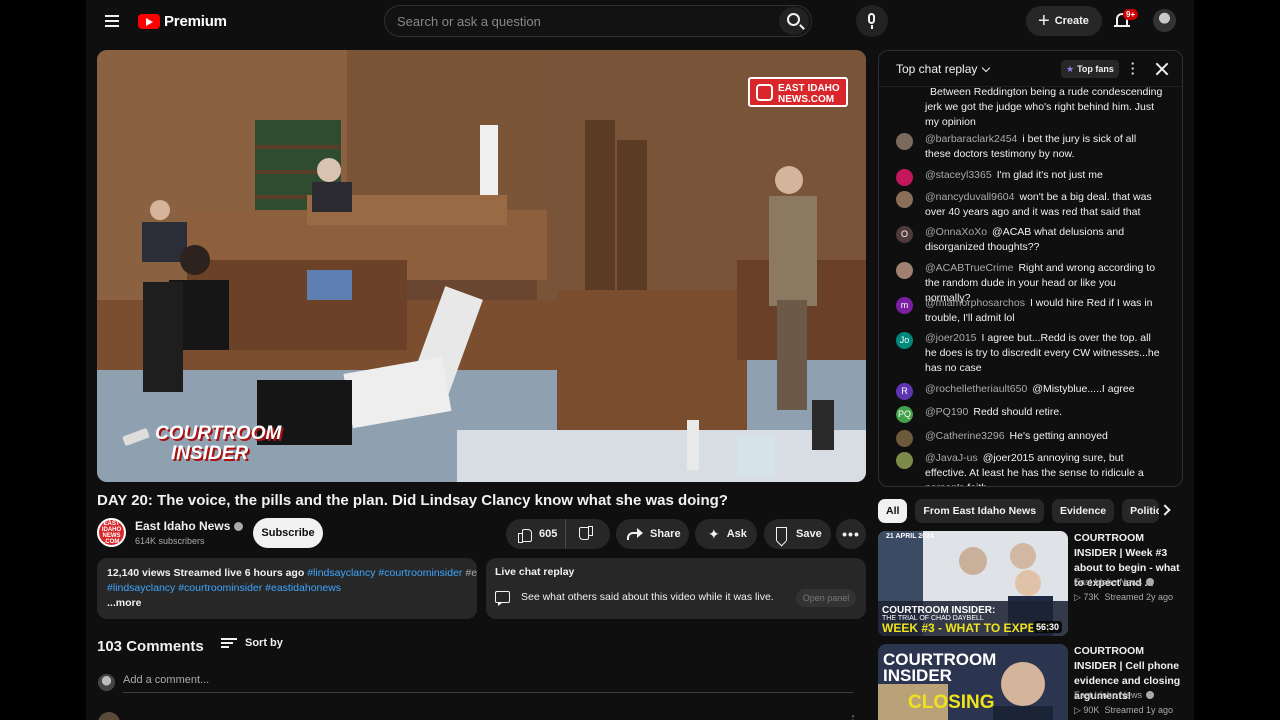 This screenshot has height=720, width=1280. I want to click on sort-by-label: Sort by, so click(264, 643).